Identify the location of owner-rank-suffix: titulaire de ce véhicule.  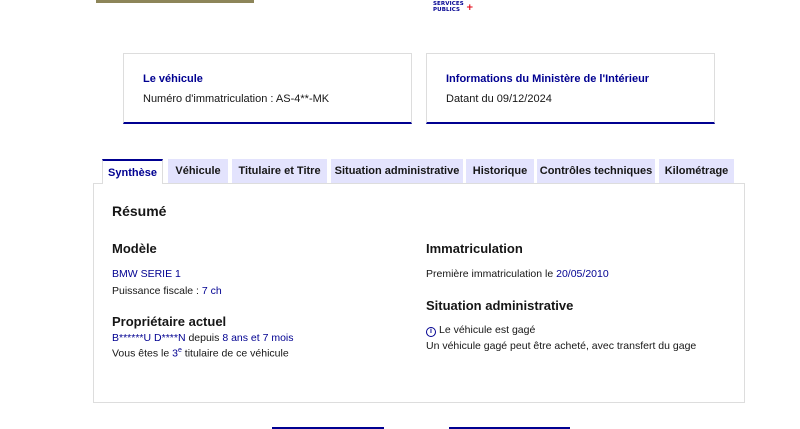
(235, 353).